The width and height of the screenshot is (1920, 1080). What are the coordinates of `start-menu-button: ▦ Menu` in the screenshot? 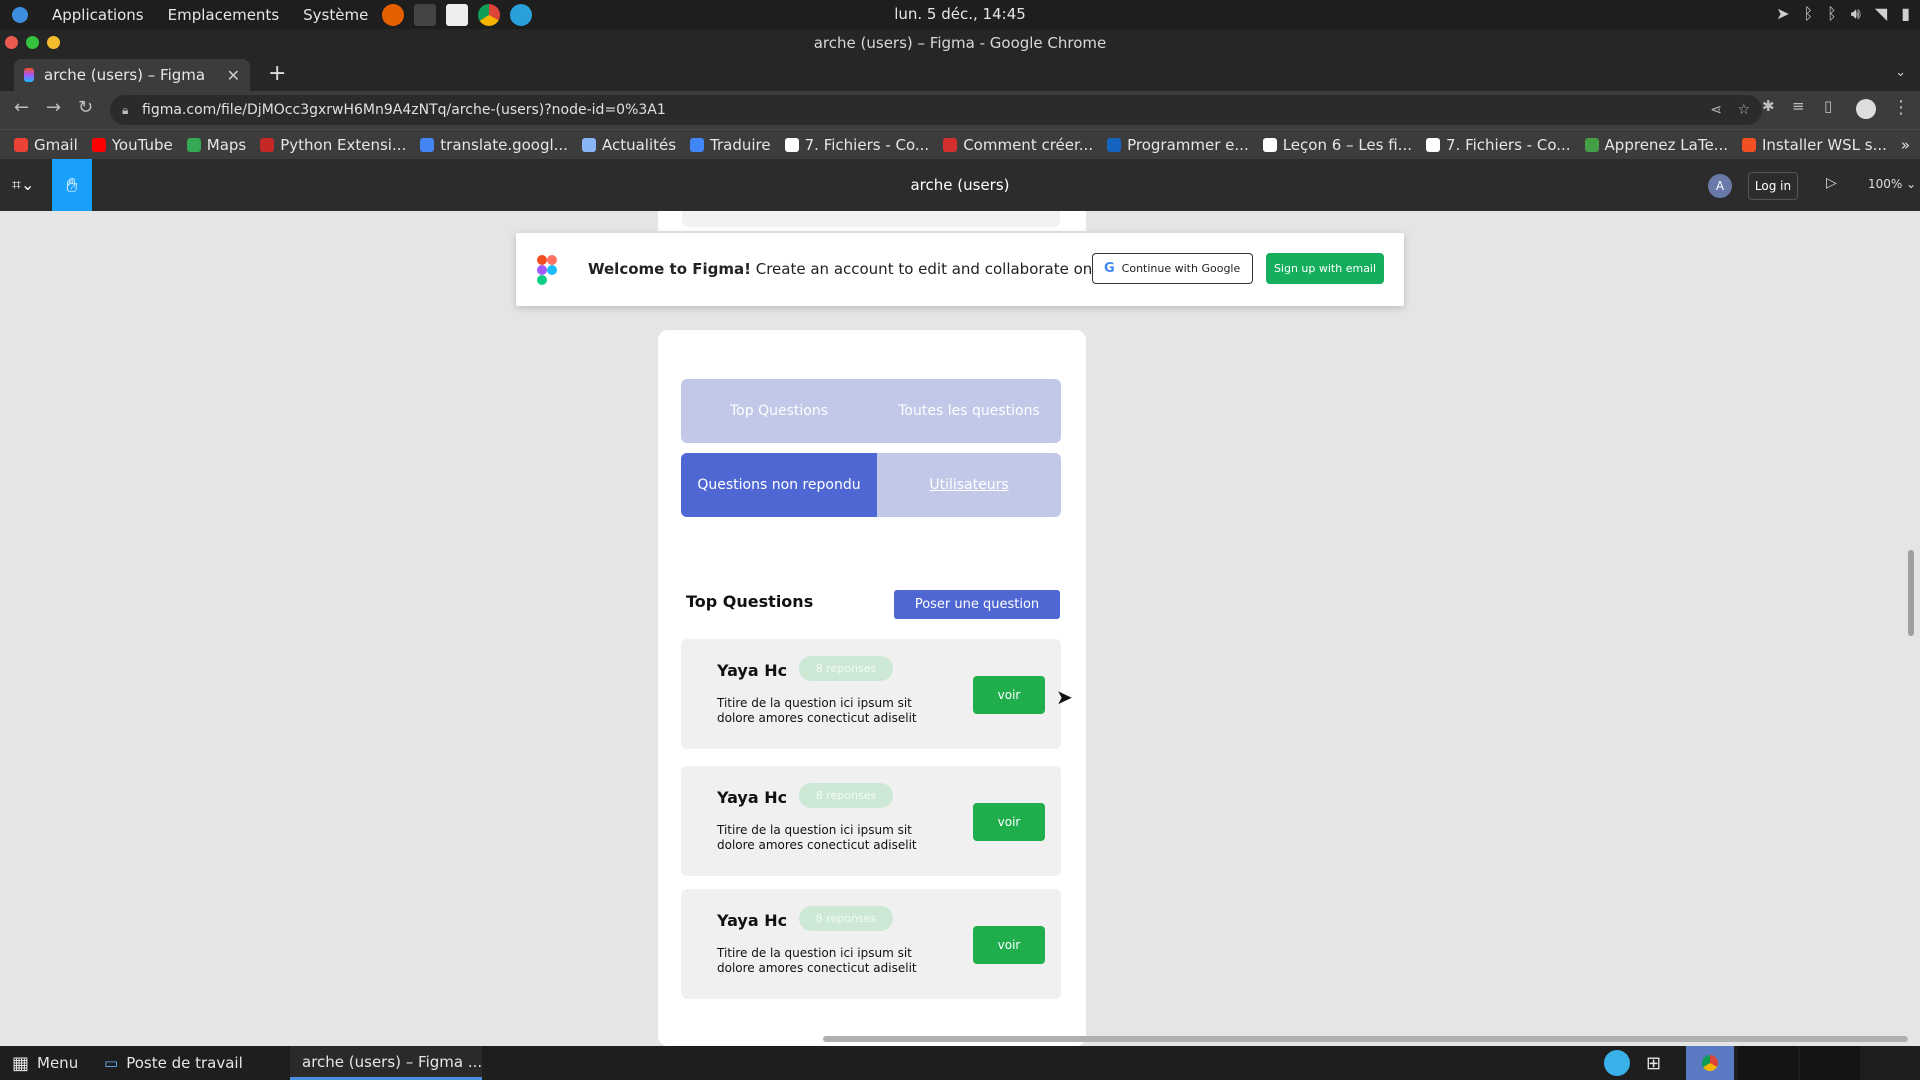 It's located at (45, 1063).